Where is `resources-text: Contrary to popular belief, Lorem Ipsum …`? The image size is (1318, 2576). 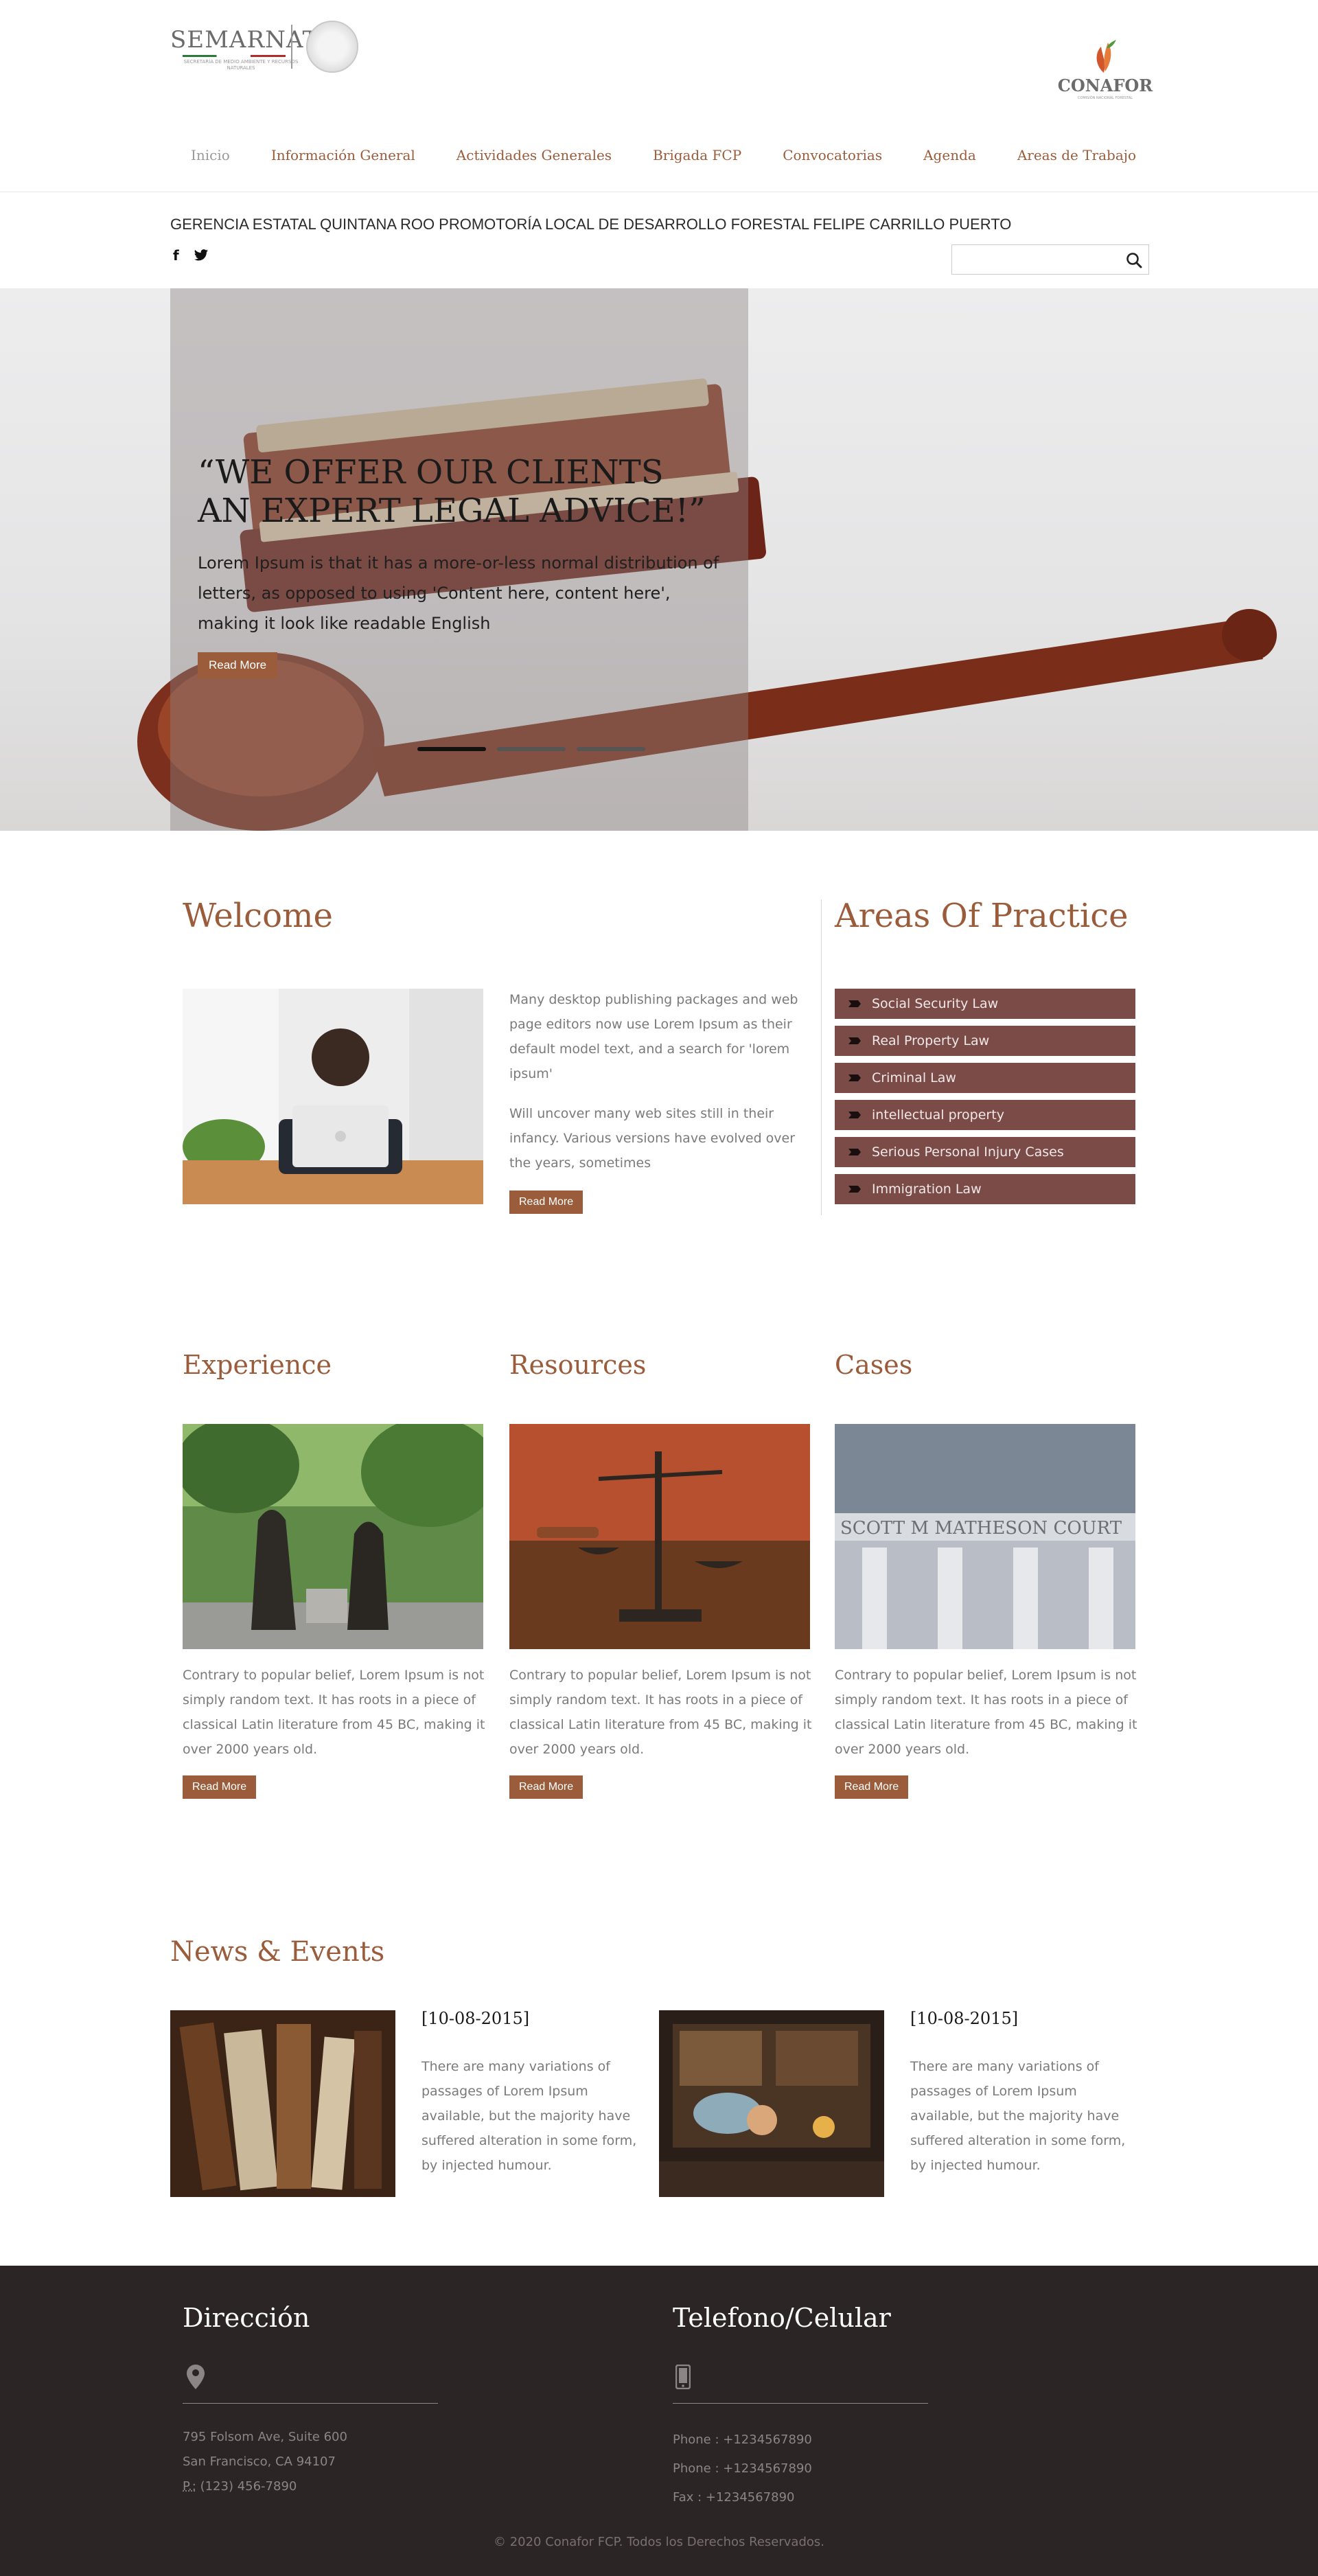
resources-text: Contrary to popular belief, Lorem Ipsum … is located at coordinates (660, 1712).